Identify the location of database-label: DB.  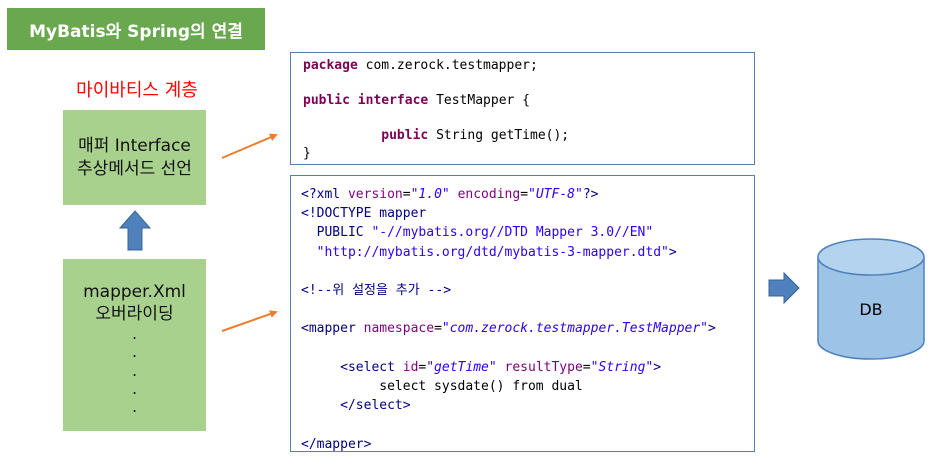
(871, 309).